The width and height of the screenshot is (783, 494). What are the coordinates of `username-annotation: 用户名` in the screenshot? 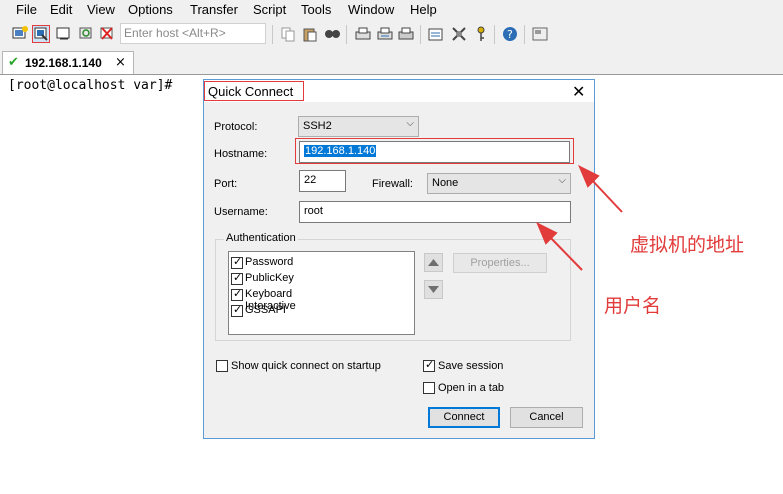 It's located at (633, 306).